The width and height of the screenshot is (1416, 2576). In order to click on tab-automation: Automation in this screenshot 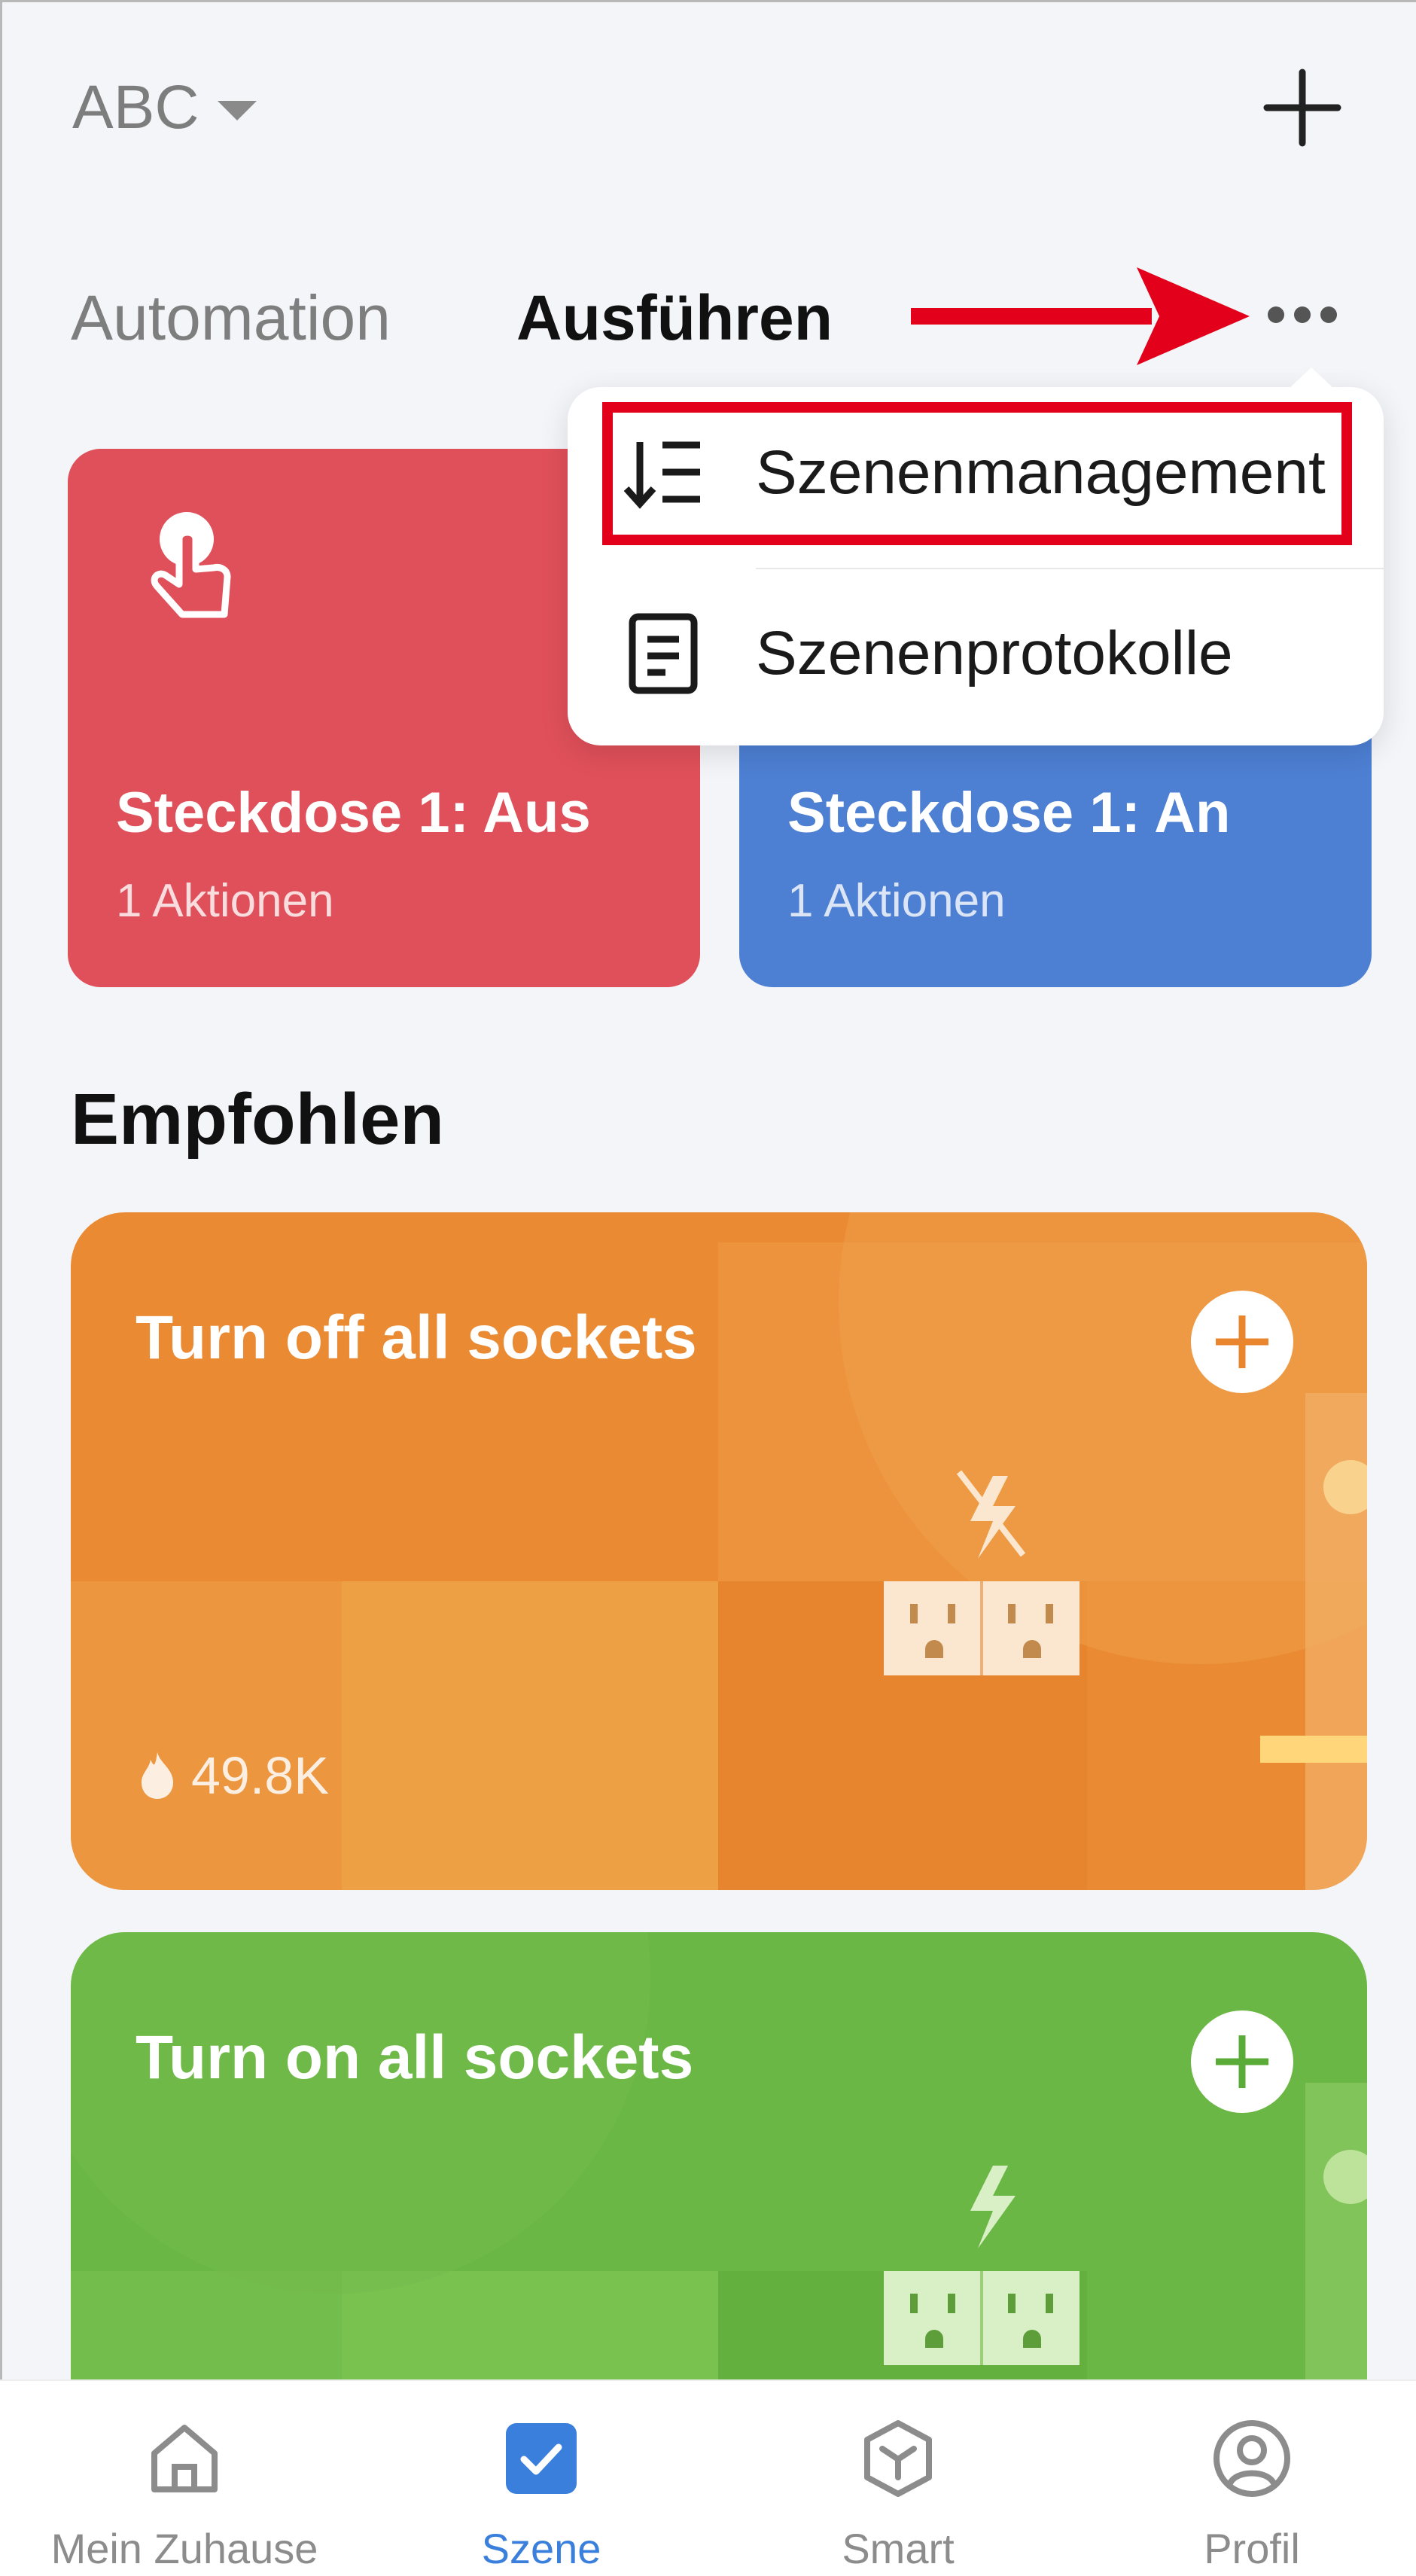, I will do `click(231, 317)`.